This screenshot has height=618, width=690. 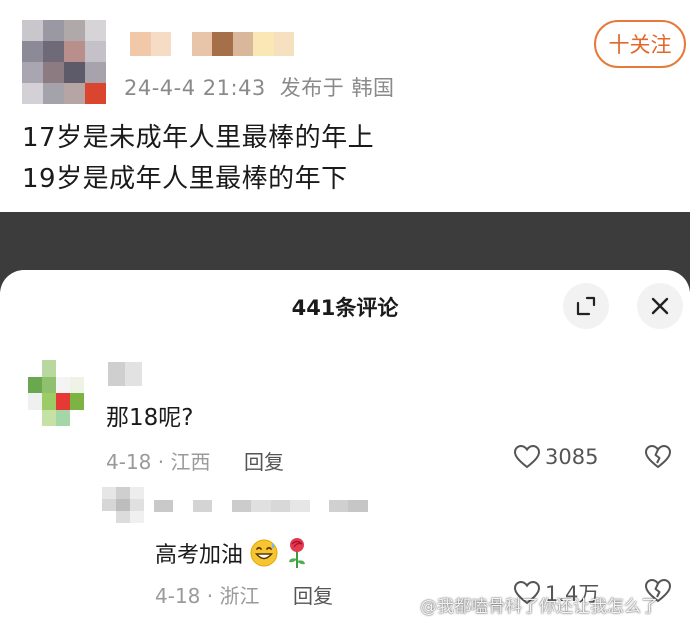 I want to click on reply-text: 高考加油, so click(x=232, y=553).